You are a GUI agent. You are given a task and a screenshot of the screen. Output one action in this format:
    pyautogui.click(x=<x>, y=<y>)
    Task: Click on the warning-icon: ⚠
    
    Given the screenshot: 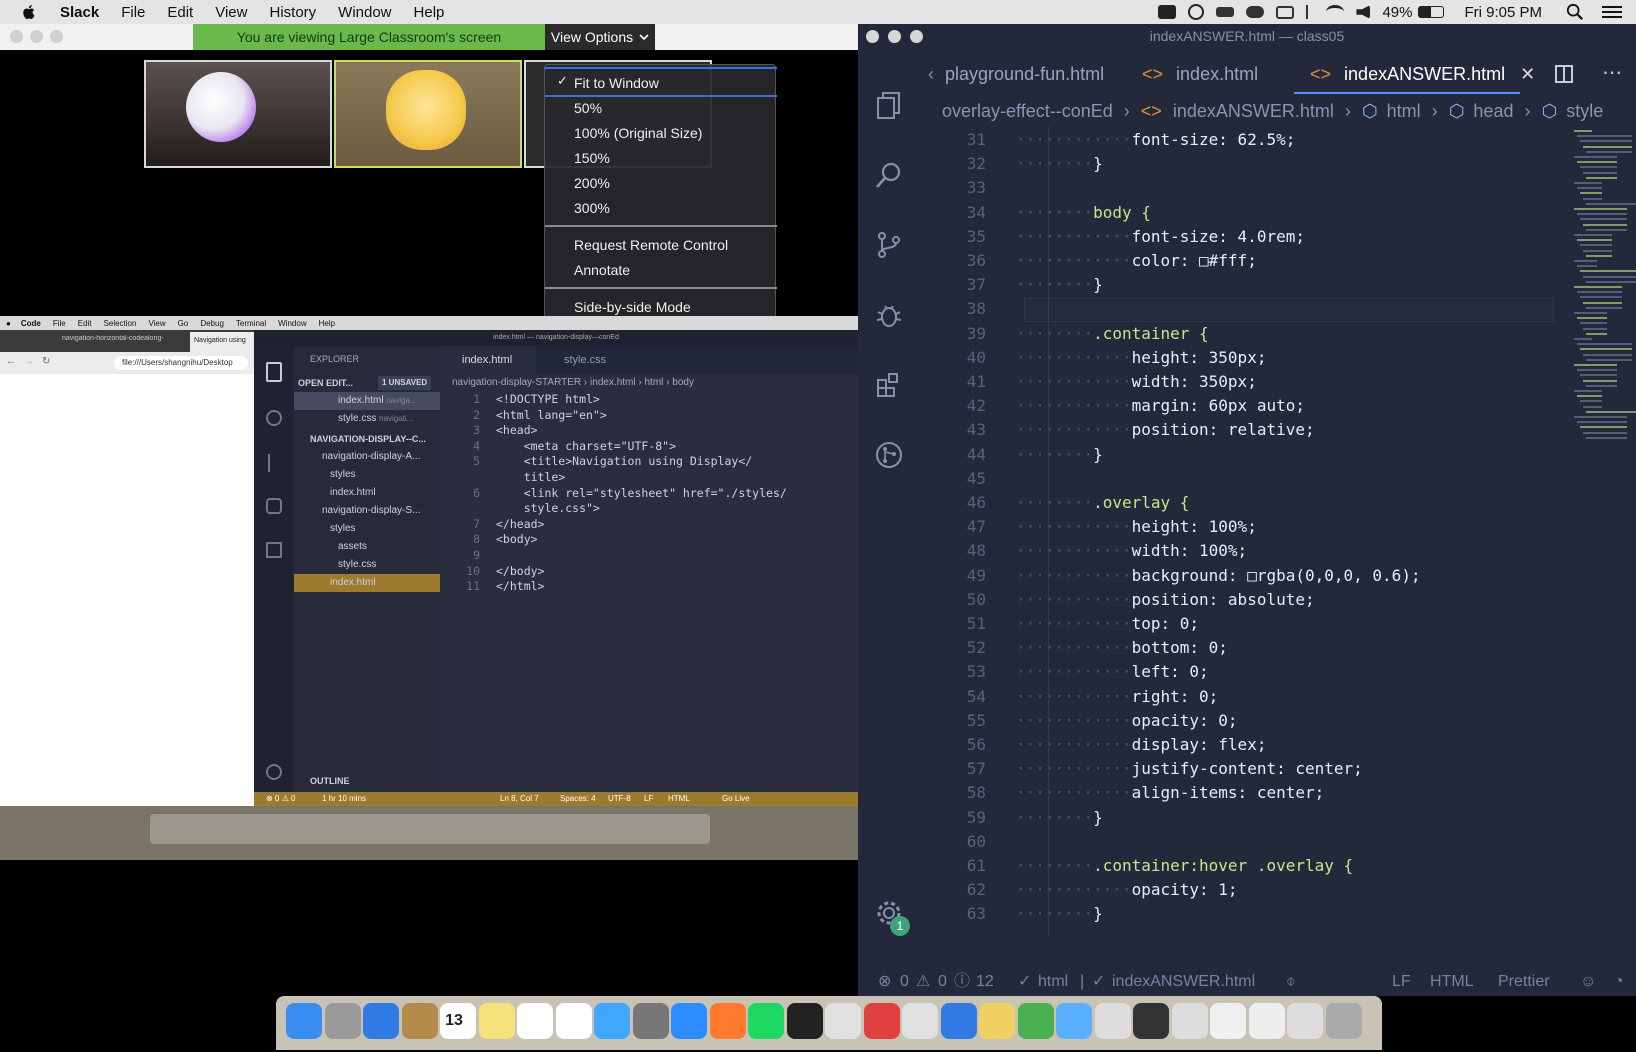 What is the action you would take?
    pyautogui.click(x=923, y=982)
    